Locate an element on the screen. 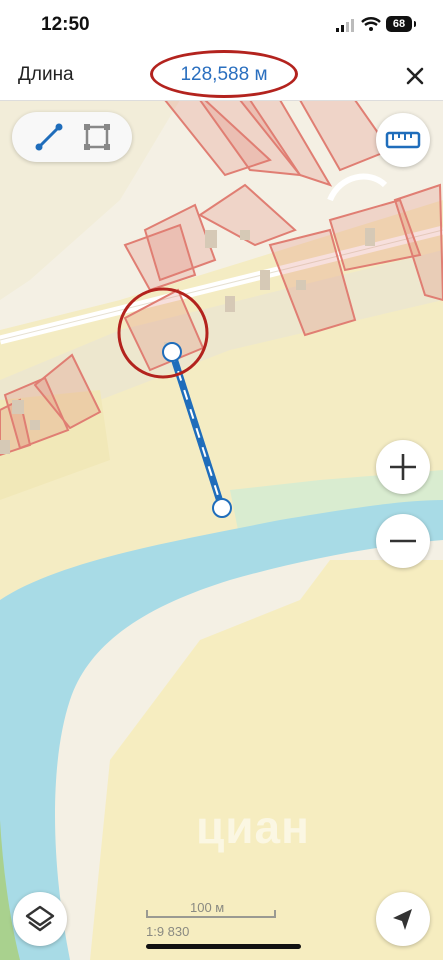  plus-icon is located at coordinates (403, 467).